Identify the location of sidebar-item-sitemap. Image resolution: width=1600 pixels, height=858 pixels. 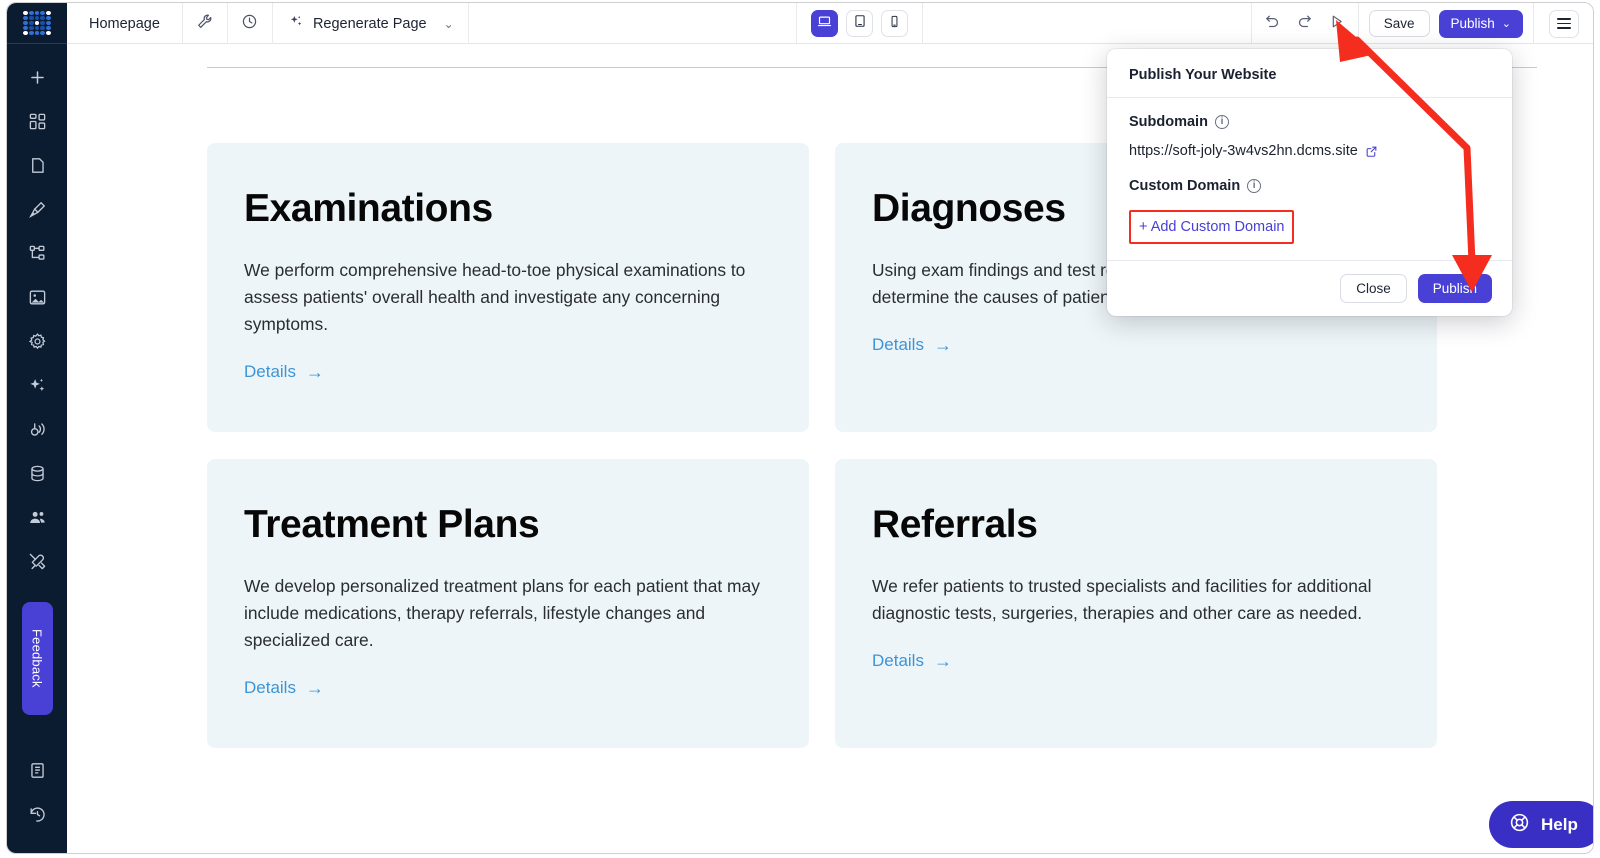
(37, 253).